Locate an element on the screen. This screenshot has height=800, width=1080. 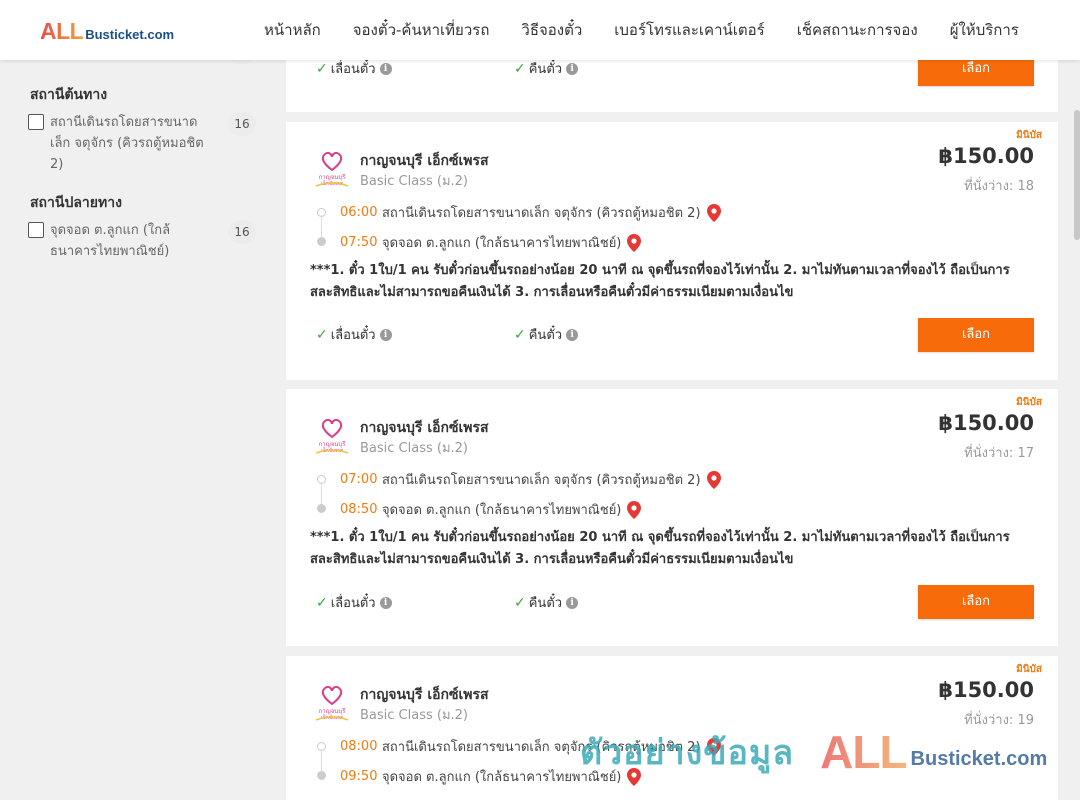
nav-item-how-to-book: วิธีจองตั๋ว is located at coordinates (551, 30).